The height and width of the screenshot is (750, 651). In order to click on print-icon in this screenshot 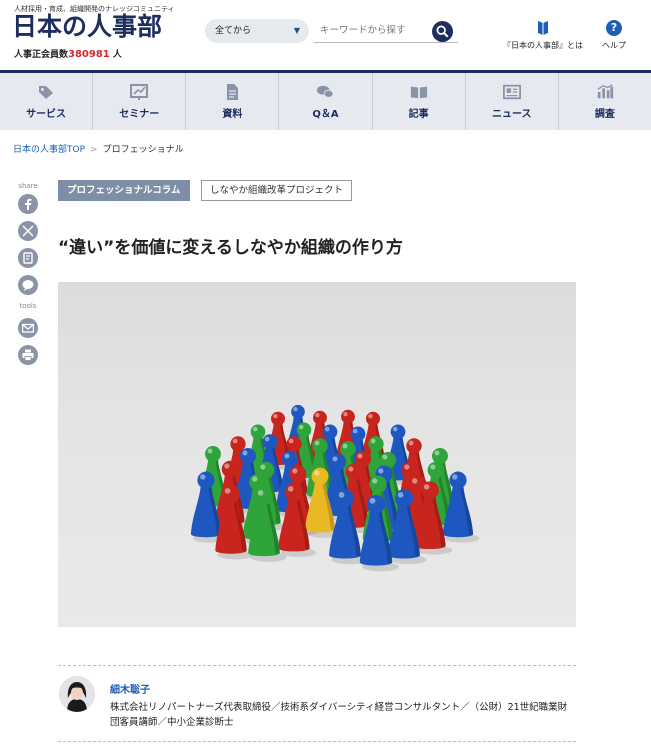, I will do `click(28, 355)`.